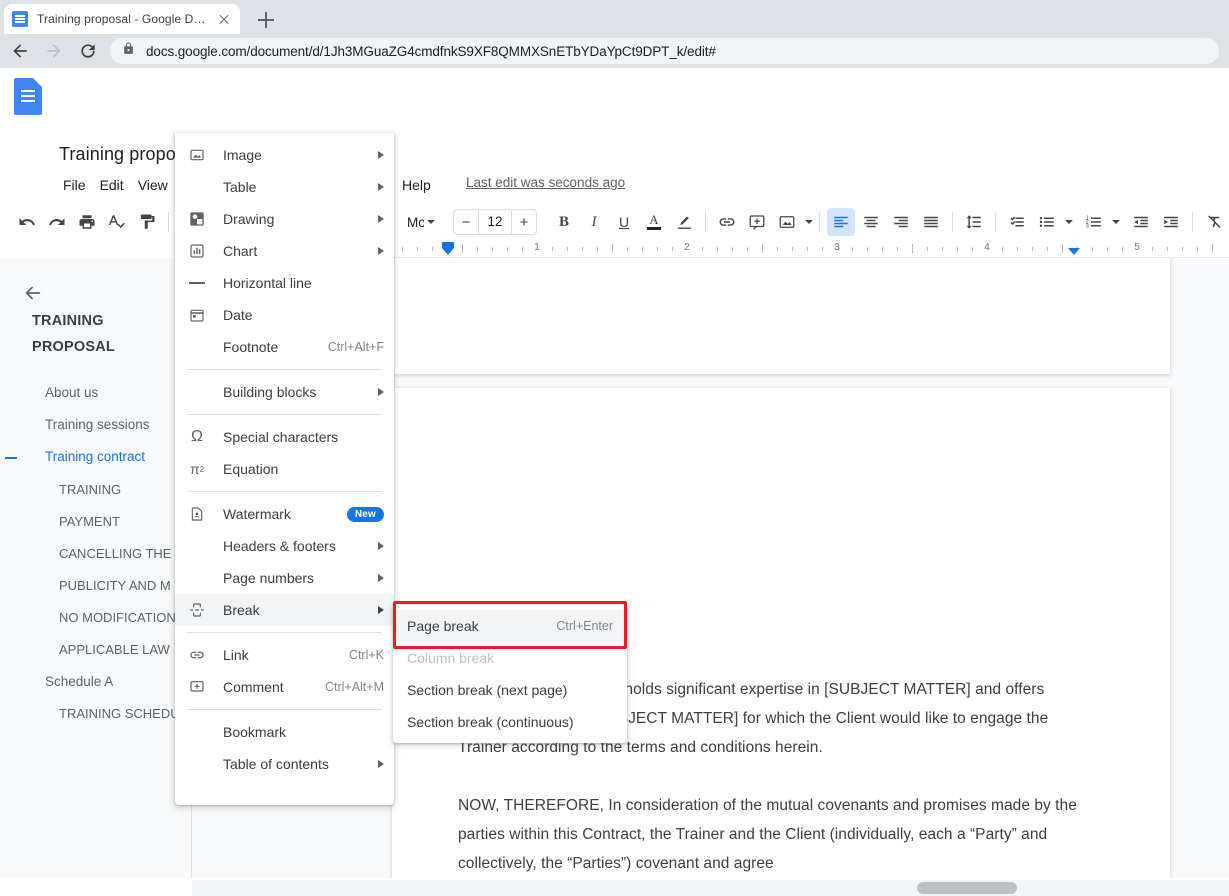 Image resolution: width=1229 pixels, height=896 pixels. What do you see at coordinates (90, 490) in the screenshot?
I see `outline-item-training: TRAINING` at bounding box center [90, 490].